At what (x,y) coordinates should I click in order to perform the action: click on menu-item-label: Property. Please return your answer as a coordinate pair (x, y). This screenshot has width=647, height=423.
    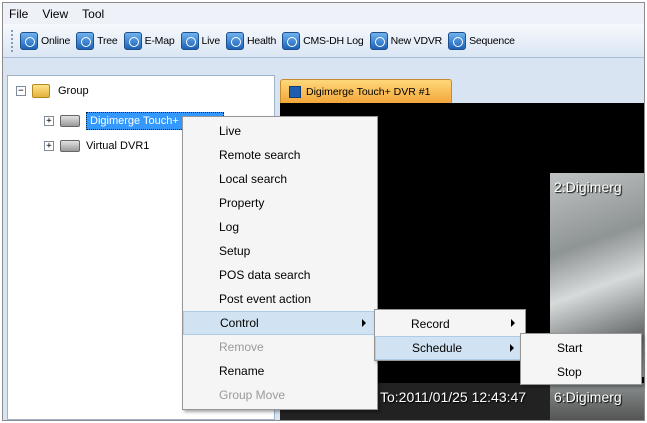
    Looking at the image, I should click on (242, 203).